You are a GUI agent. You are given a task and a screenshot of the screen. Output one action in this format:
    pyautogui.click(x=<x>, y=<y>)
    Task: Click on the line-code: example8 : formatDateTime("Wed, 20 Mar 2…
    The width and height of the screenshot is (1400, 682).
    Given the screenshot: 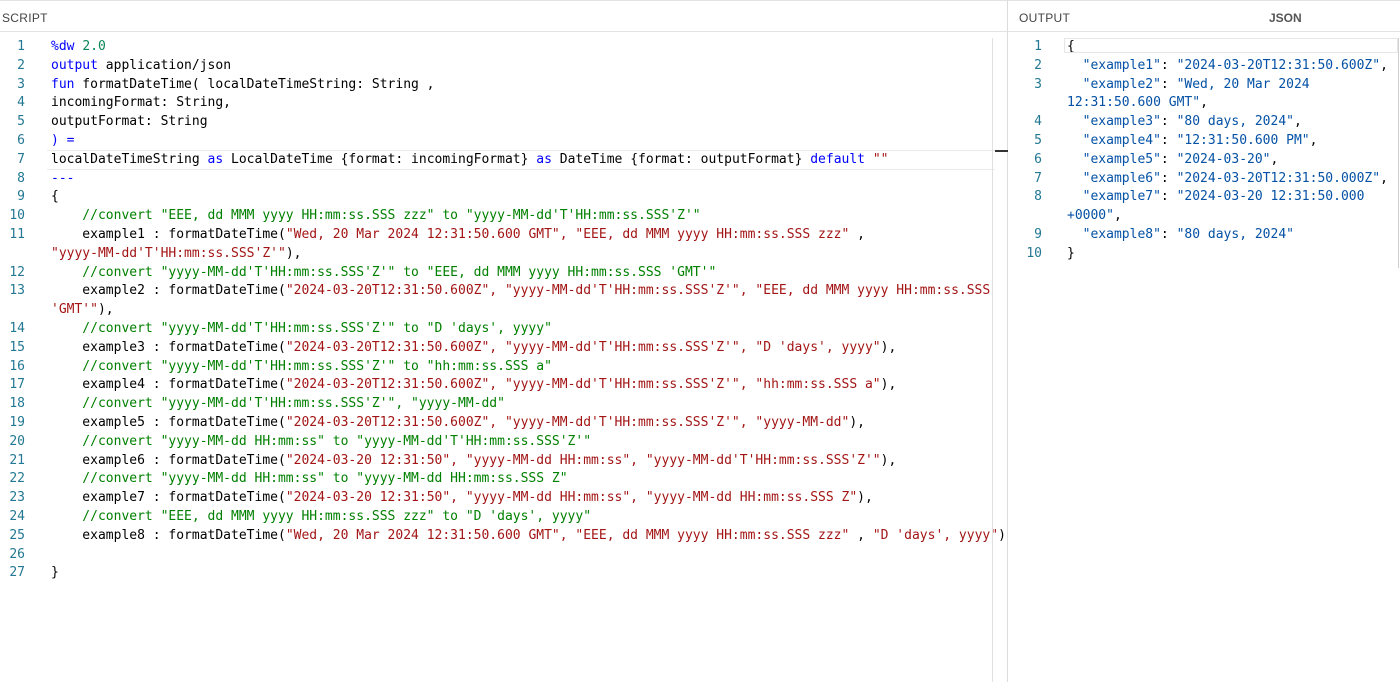 What is the action you would take?
    pyautogui.click(x=528, y=536)
    